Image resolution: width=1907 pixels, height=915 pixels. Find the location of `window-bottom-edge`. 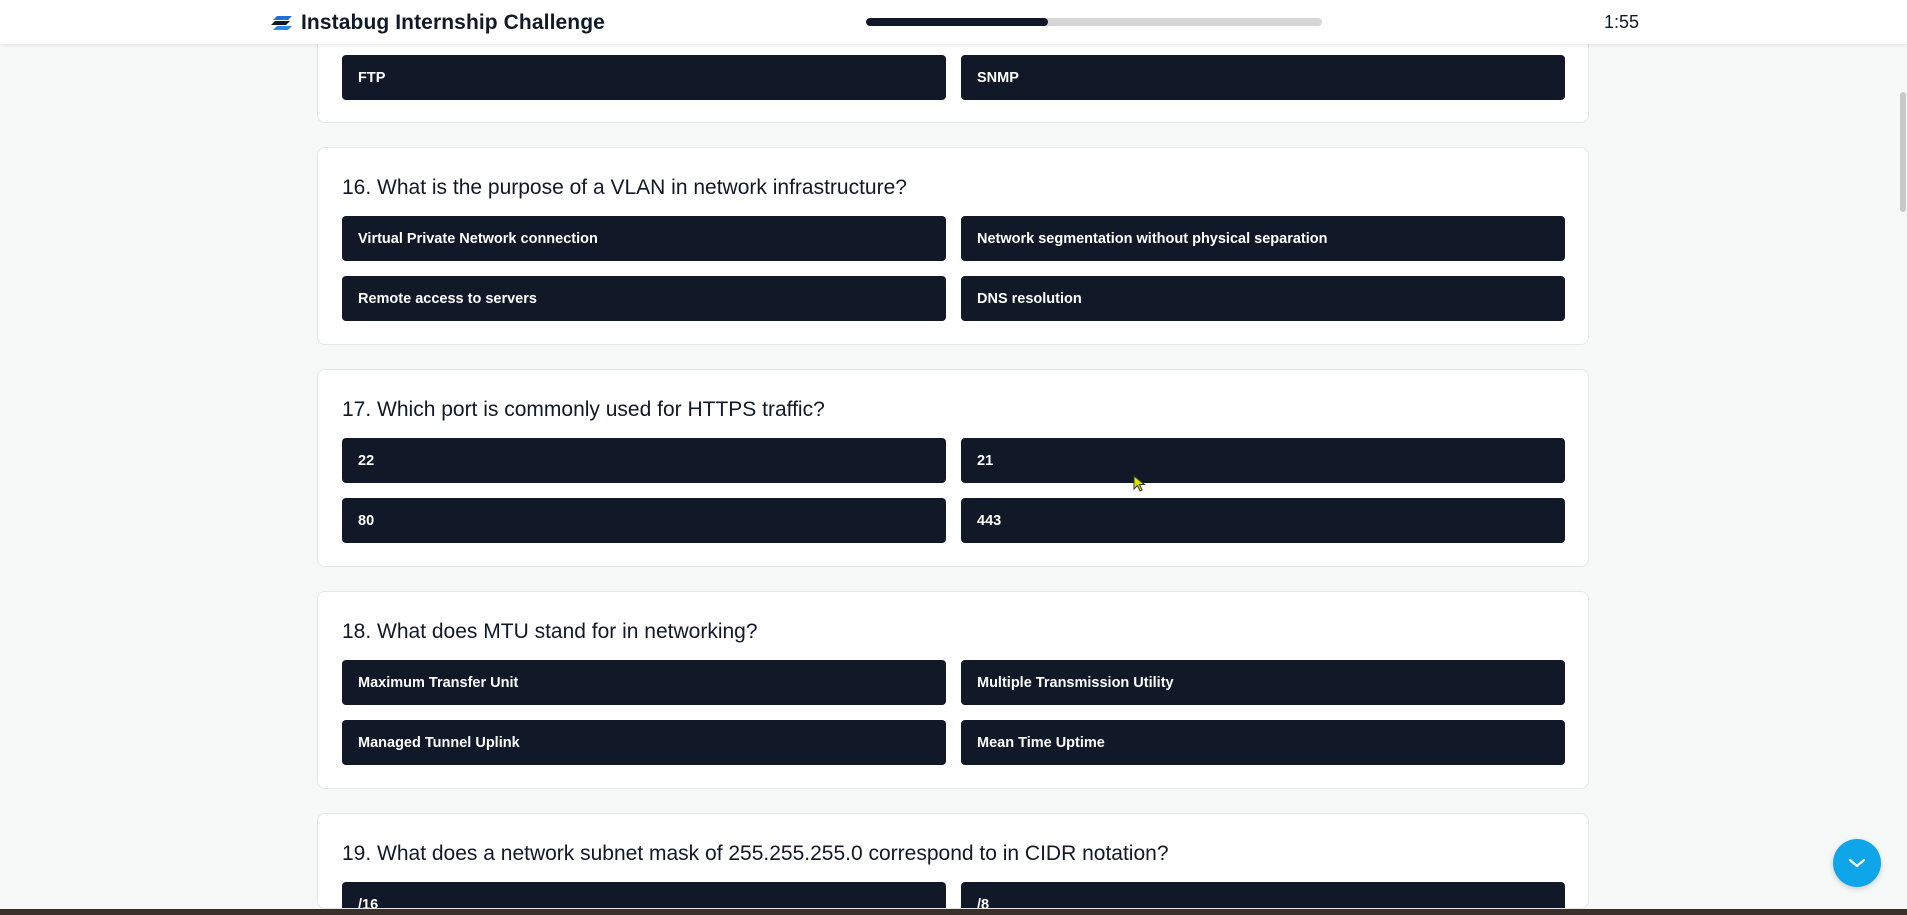

window-bottom-edge is located at coordinates (953, 912).